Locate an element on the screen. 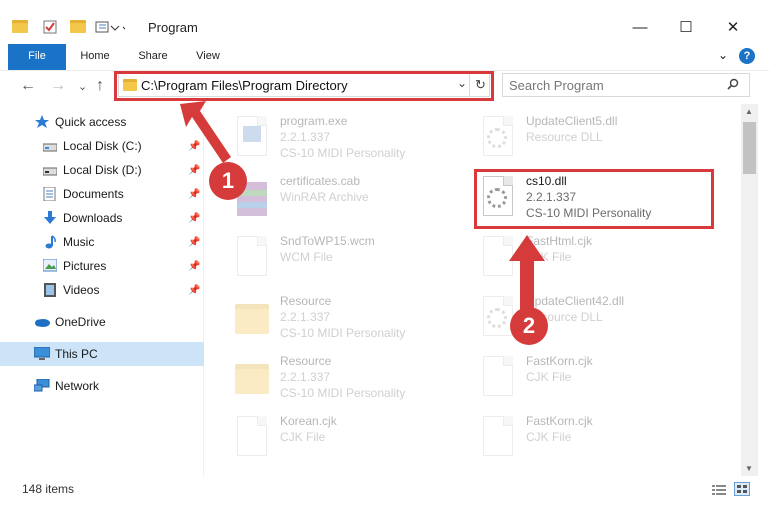  step-1-badge: 1 is located at coordinates (228, 181).